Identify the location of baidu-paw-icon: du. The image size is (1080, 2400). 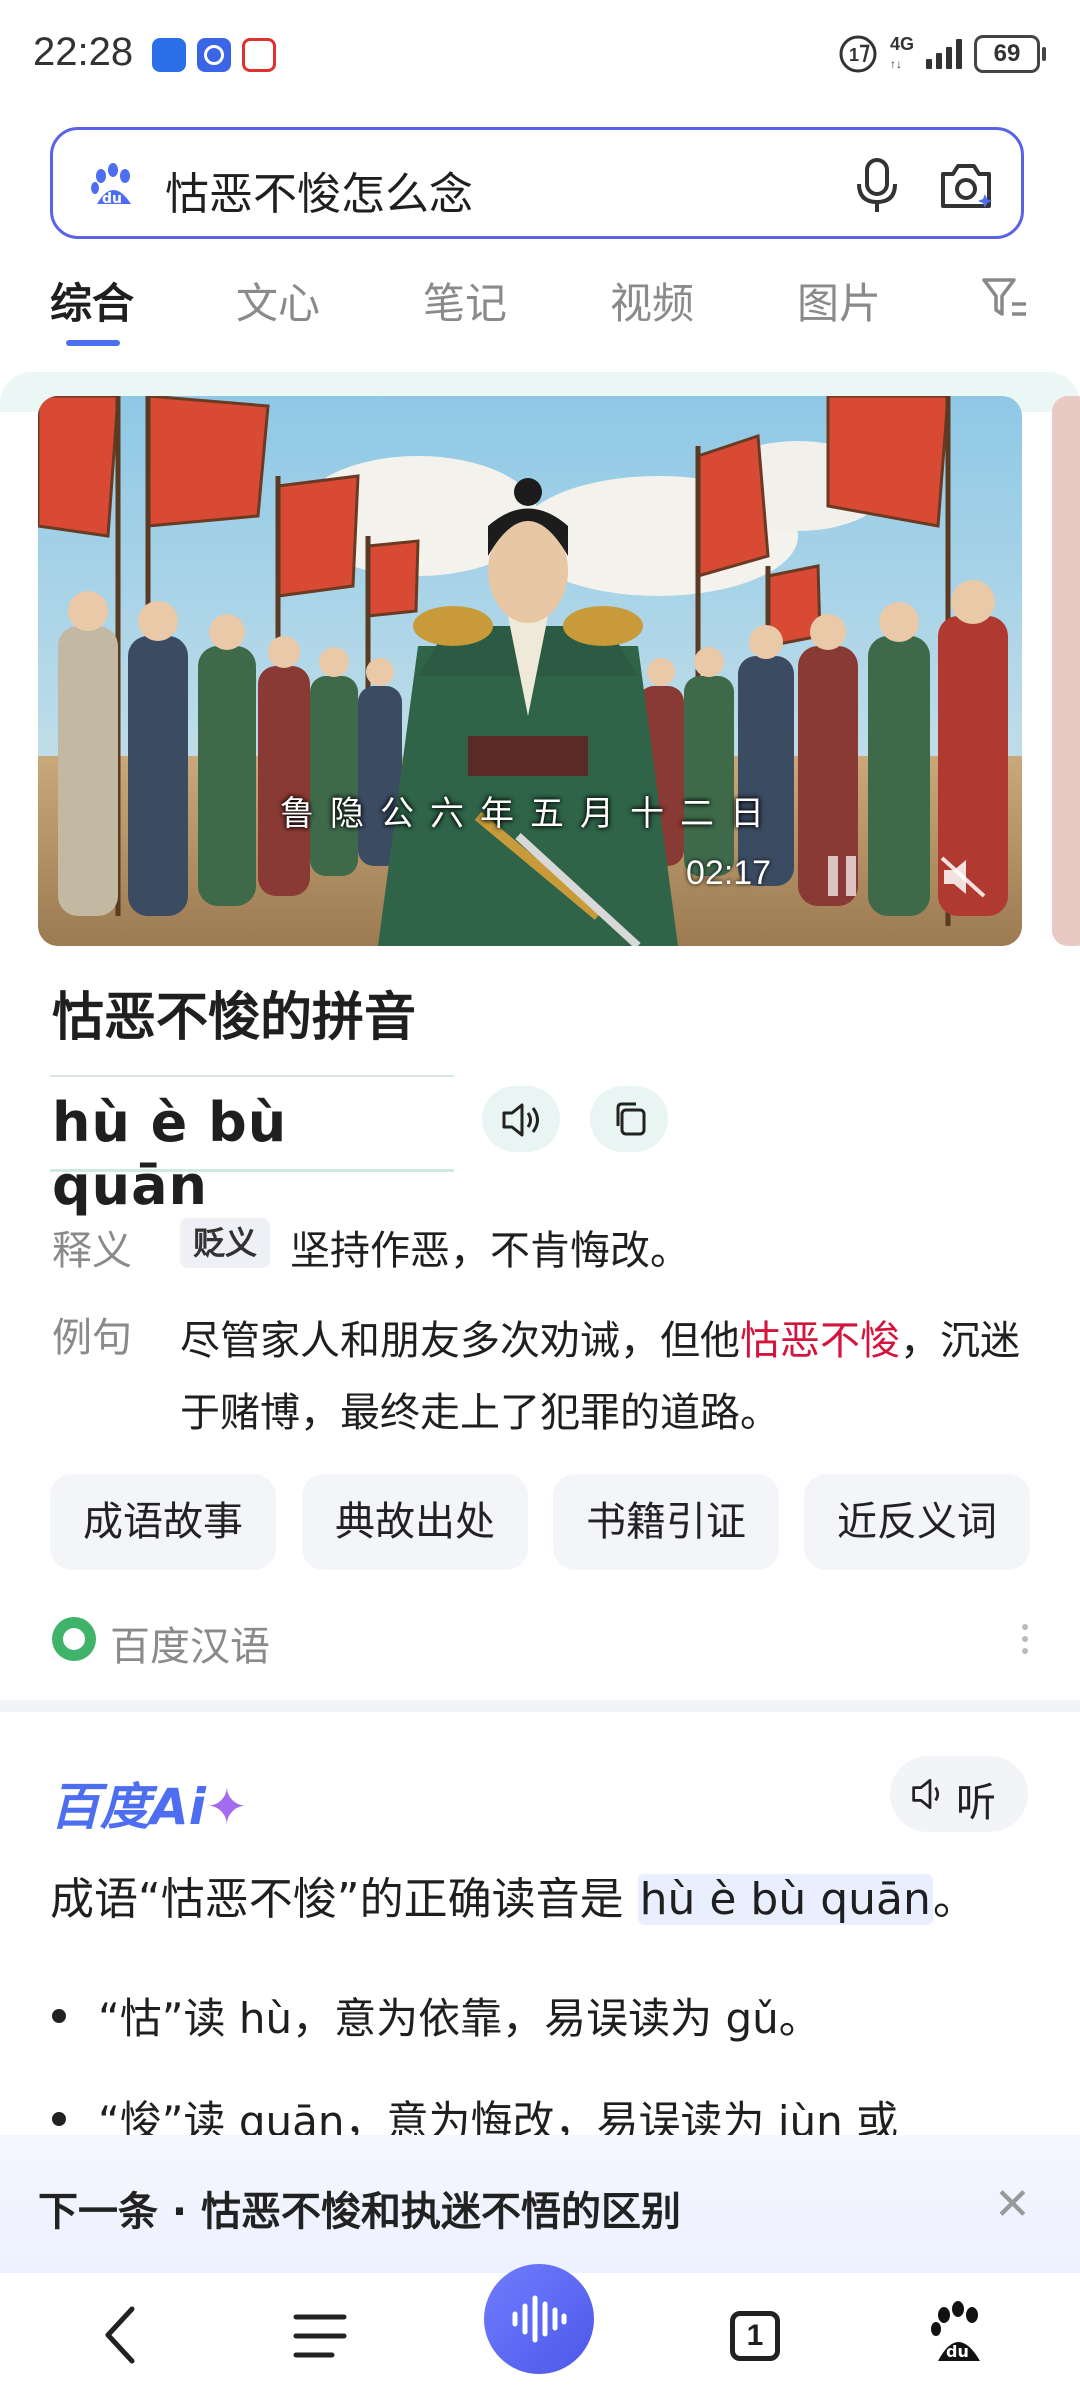
(111, 185).